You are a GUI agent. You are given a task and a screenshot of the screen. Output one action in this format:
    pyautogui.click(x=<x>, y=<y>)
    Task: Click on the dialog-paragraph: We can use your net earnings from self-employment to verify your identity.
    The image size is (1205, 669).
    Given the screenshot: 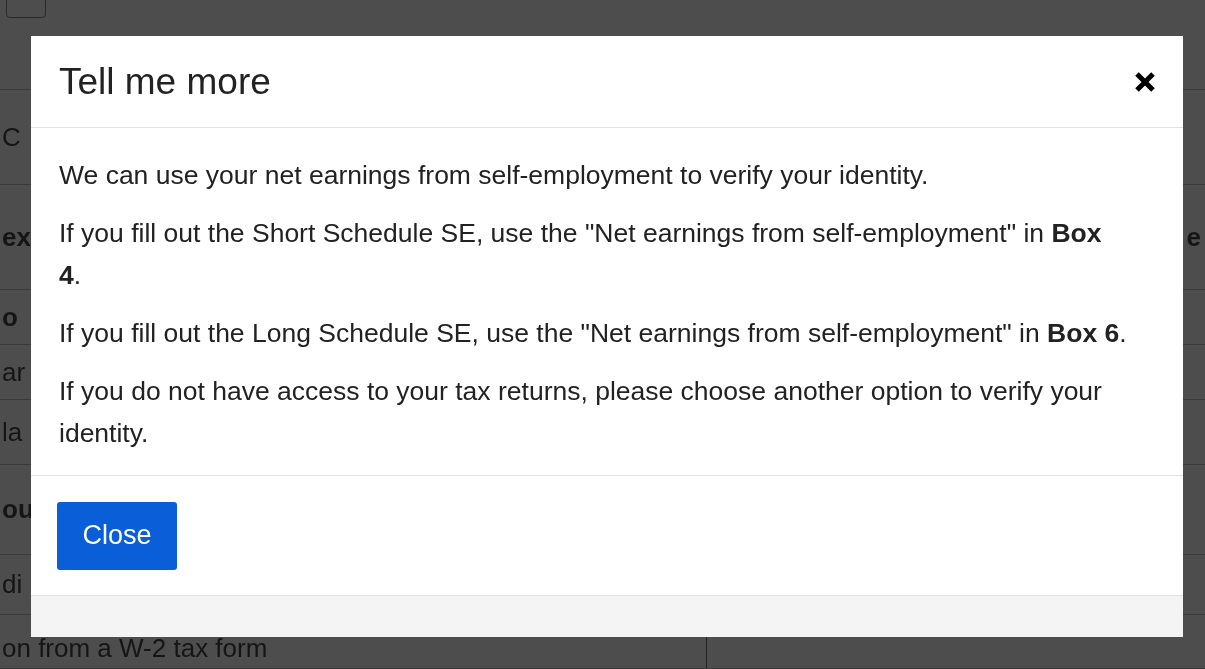 What is the action you would take?
    pyautogui.click(x=494, y=175)
    